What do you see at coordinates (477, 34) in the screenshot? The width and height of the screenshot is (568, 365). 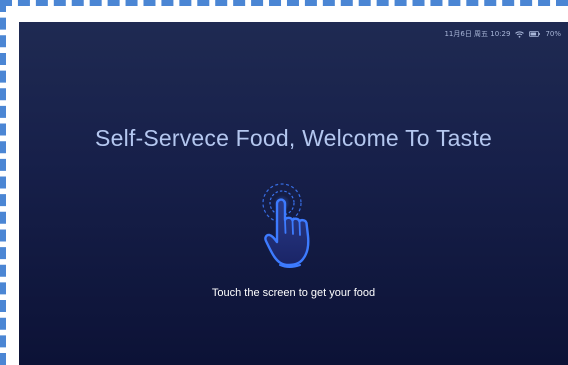 I see `status-datetime: 11月6日 周五 10:29` at bounding box center [477, 34].